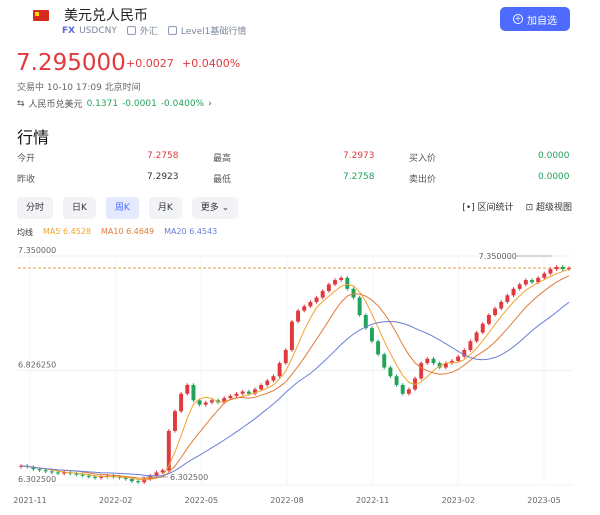 The image size is (600, 515). Describe the element at coordinates (211, 63) in the screenshot. I see `price-change-pct: +0.0400%` at that location.